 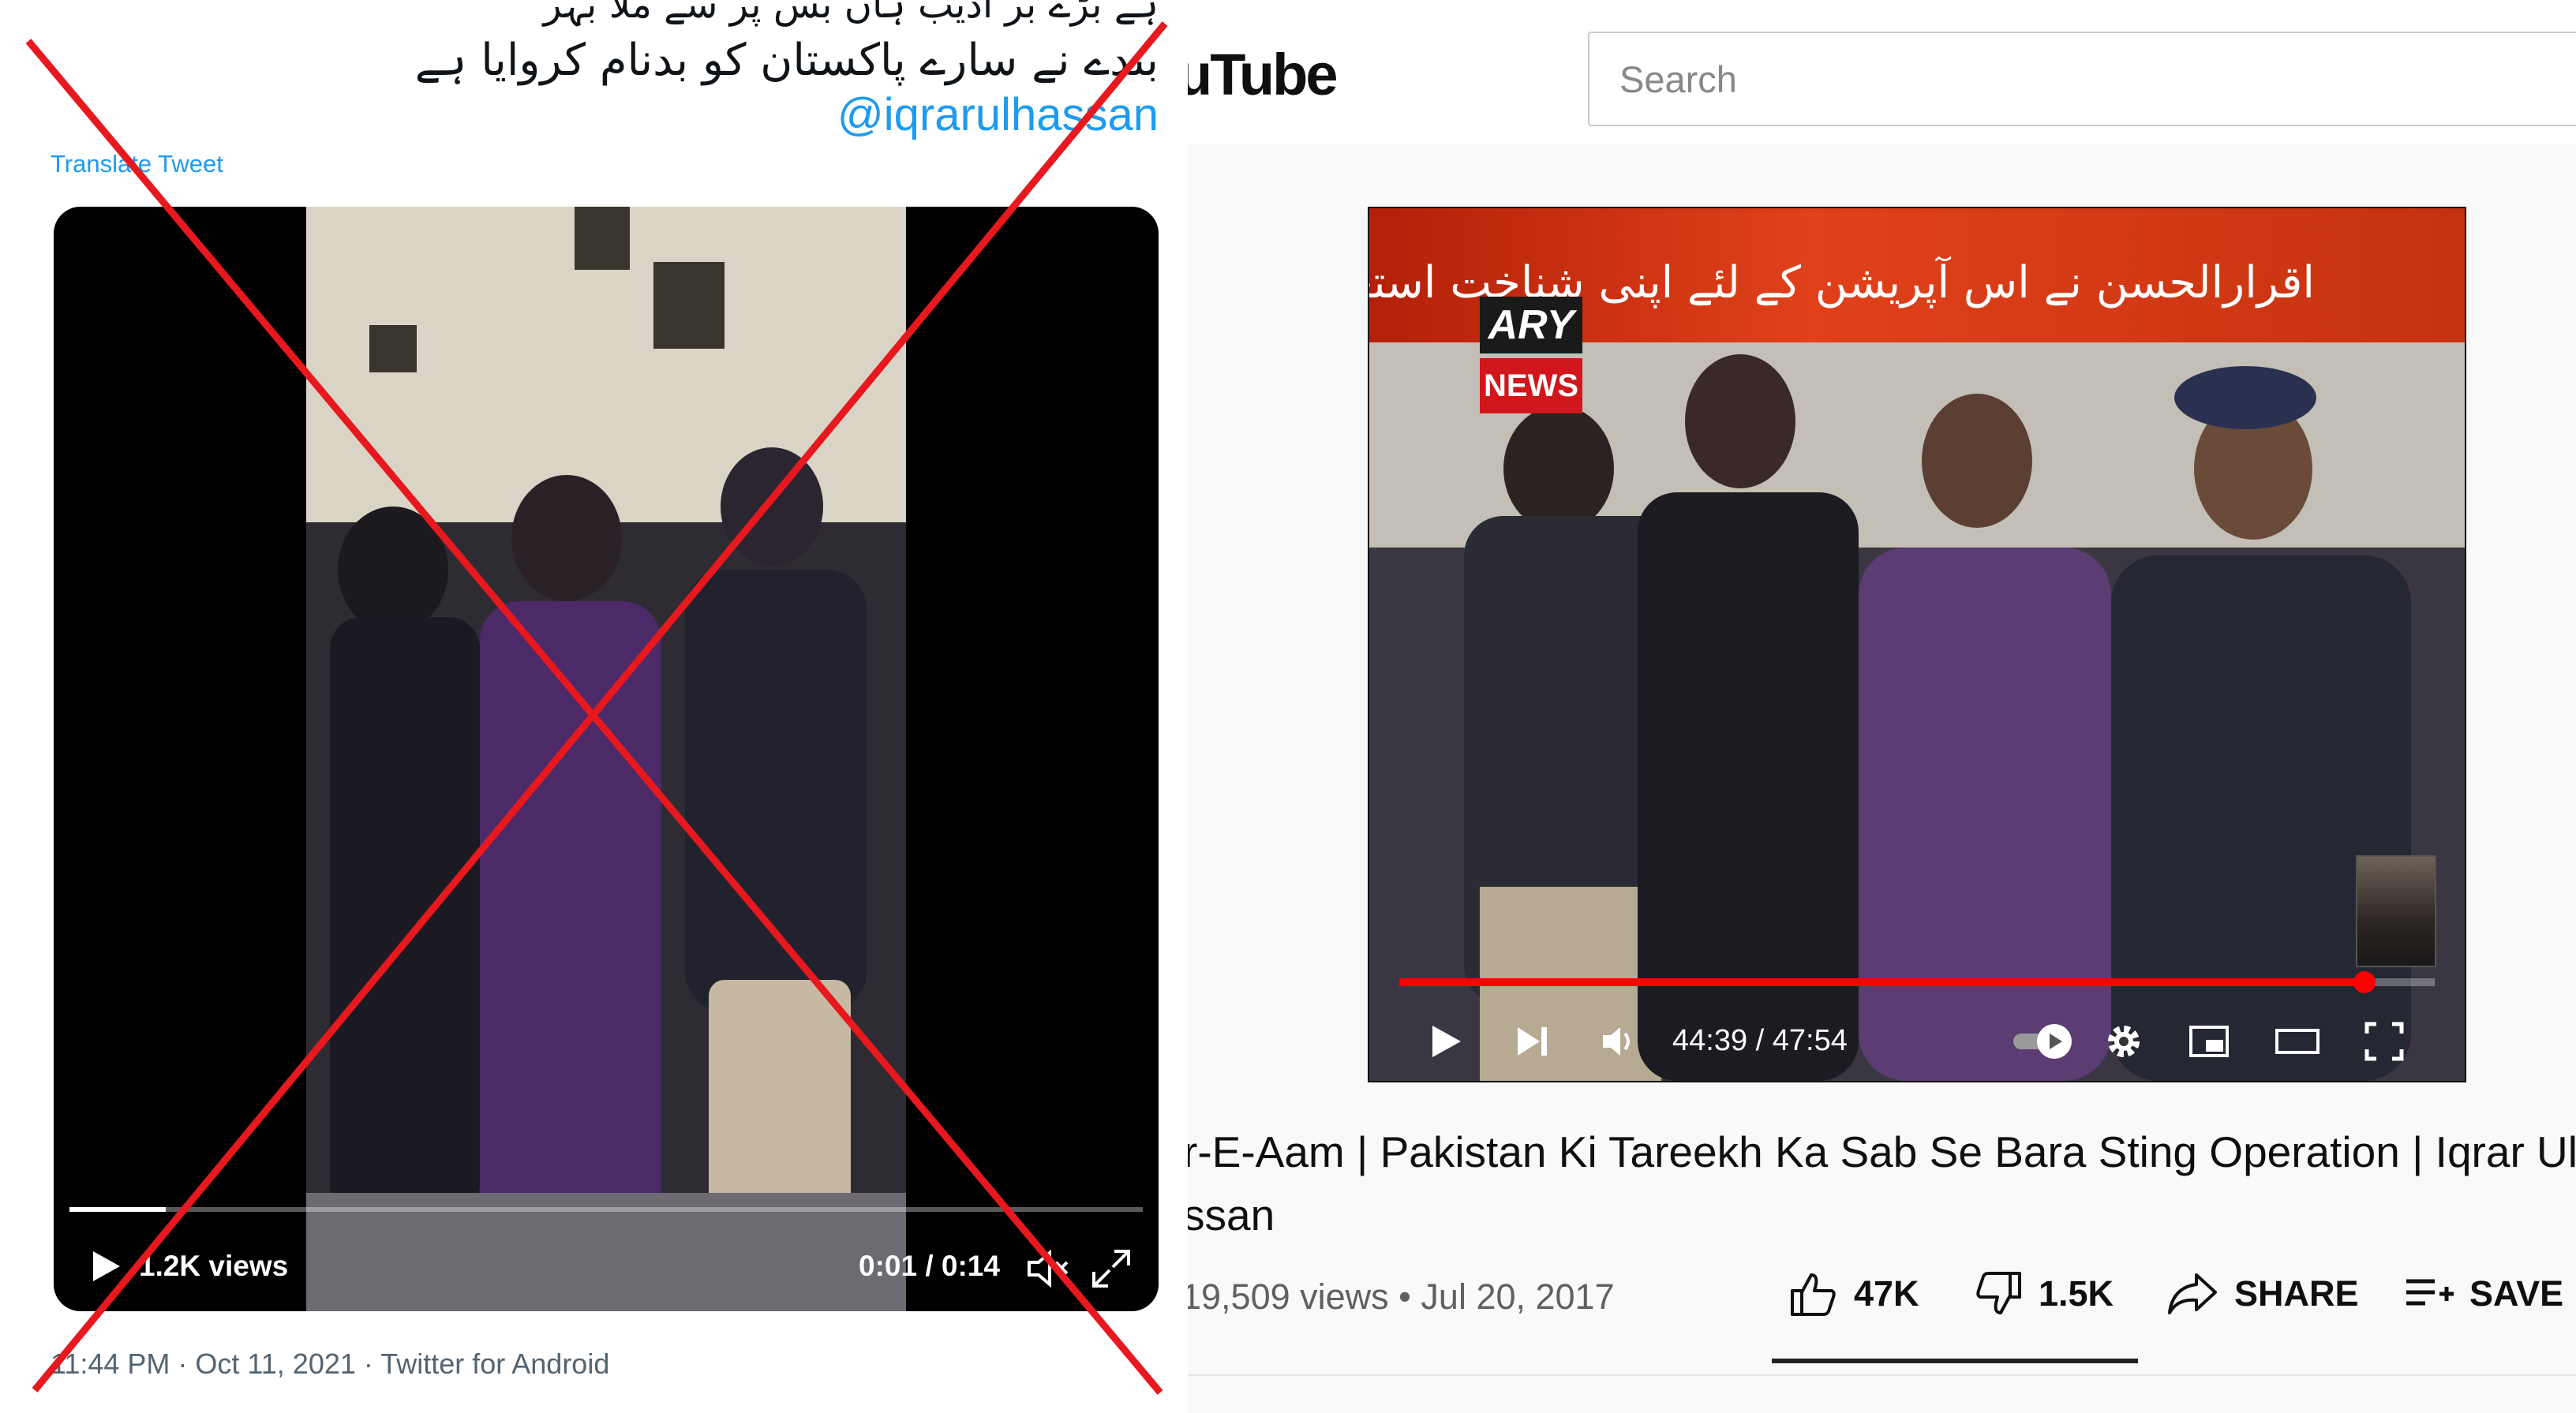 I want to click on youtube-progress-knob, so click(x=2364, y=982).